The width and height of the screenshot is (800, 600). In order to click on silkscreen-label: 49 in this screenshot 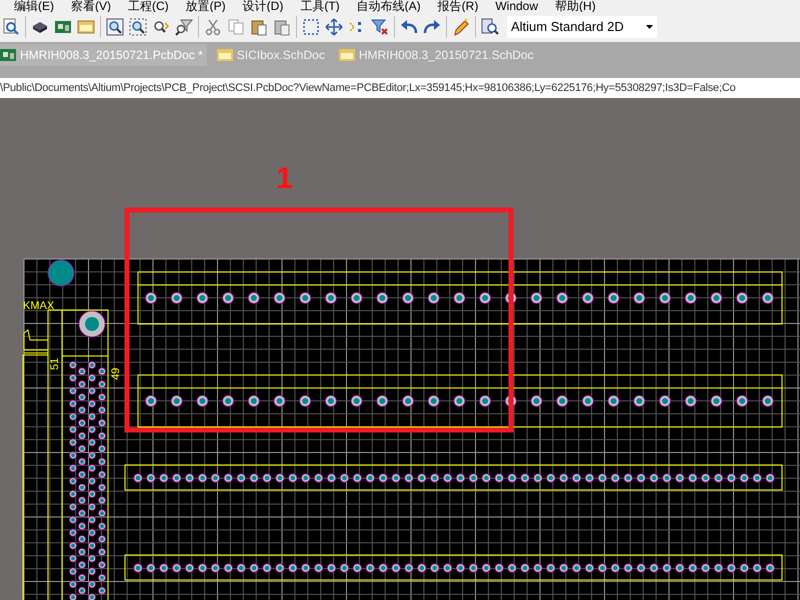, I will do `click(116, 374)`.